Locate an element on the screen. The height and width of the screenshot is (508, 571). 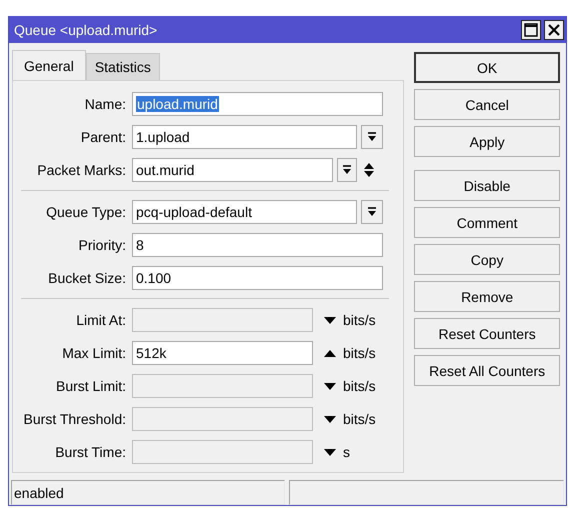
status-text: enabled is located at coordinates (148, 492).